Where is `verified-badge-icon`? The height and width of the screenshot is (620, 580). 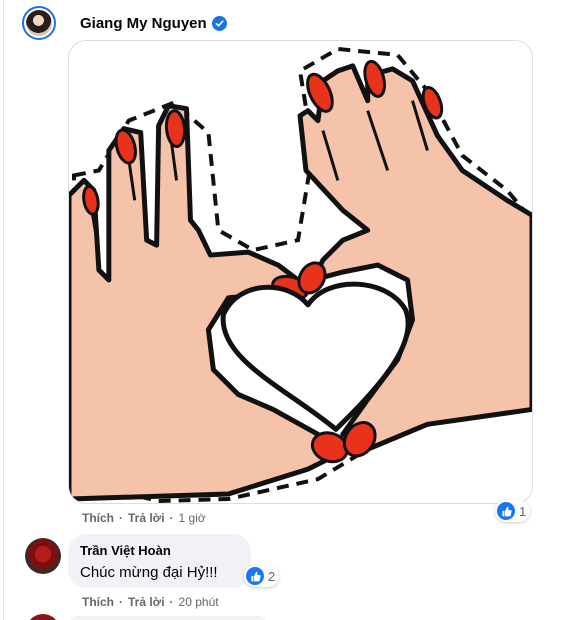 verified-badge-icon is located at coordinates (219, 23).